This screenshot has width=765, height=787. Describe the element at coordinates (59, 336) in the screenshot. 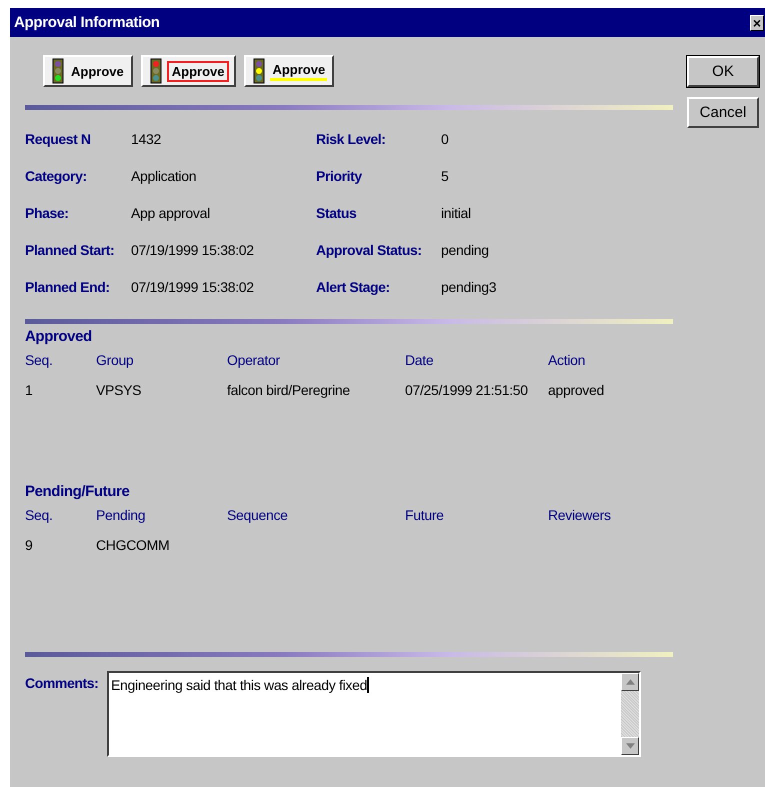

I see `section-title: Approved` at that location.